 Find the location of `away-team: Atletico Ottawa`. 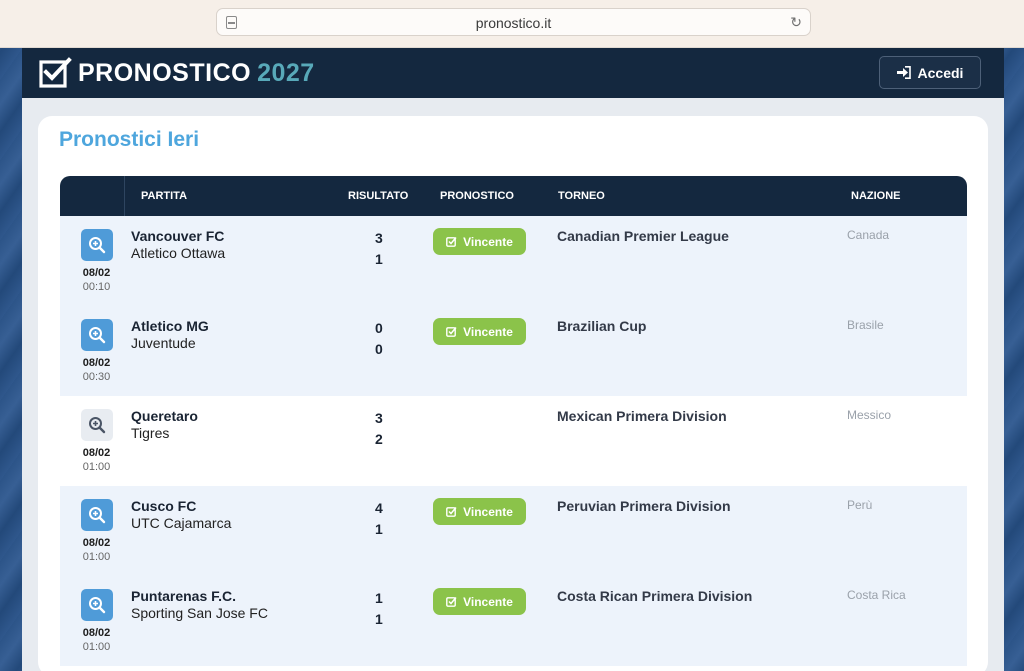

away-team: Atletico Ottawa is located at coordinates (178, 253).